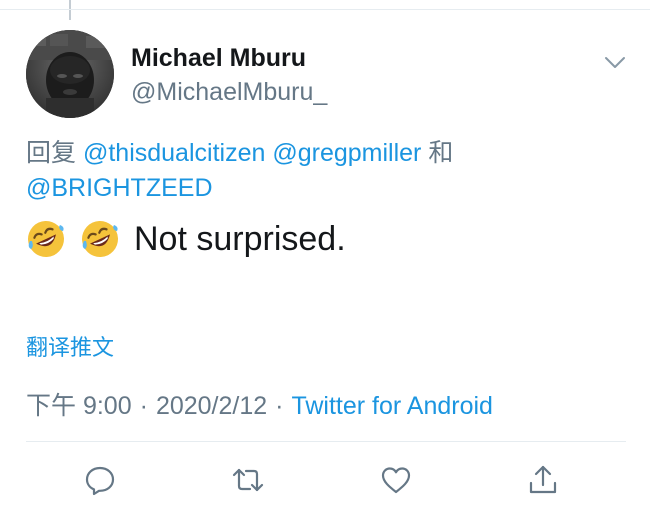  Describe the element at coordinates (218, 58) in the screenshot. I see `author-display-name: Michael Mburu` at that location.